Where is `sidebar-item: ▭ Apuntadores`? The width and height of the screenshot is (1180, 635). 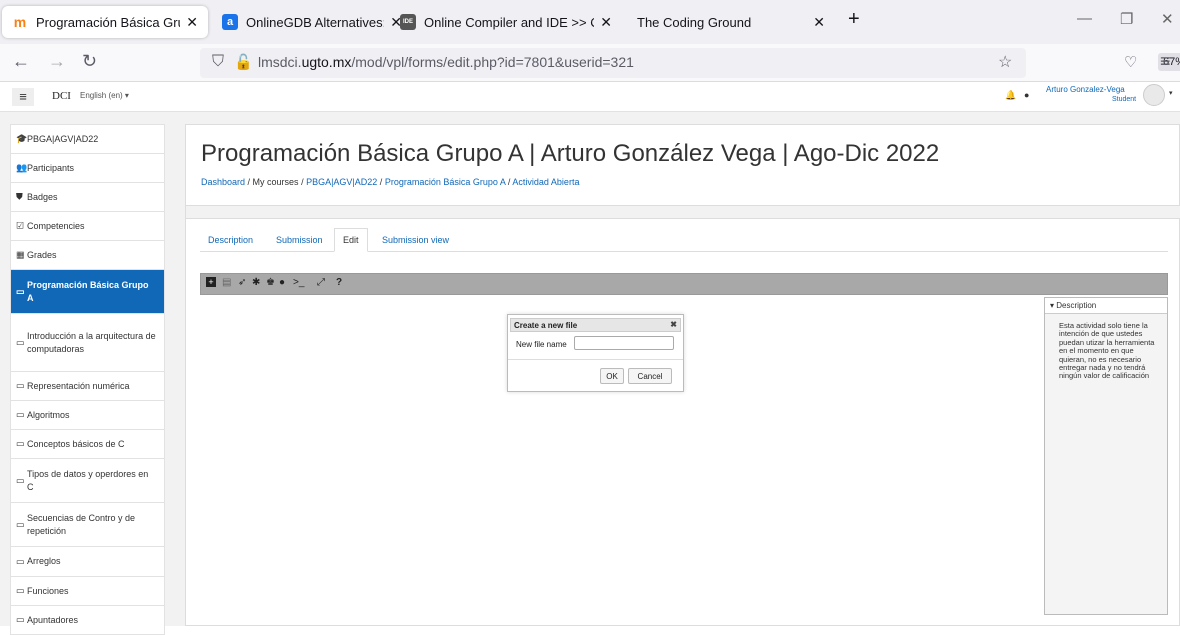
sidebar-item: ▭ Apuntadores is located at coordinates (87, 620).